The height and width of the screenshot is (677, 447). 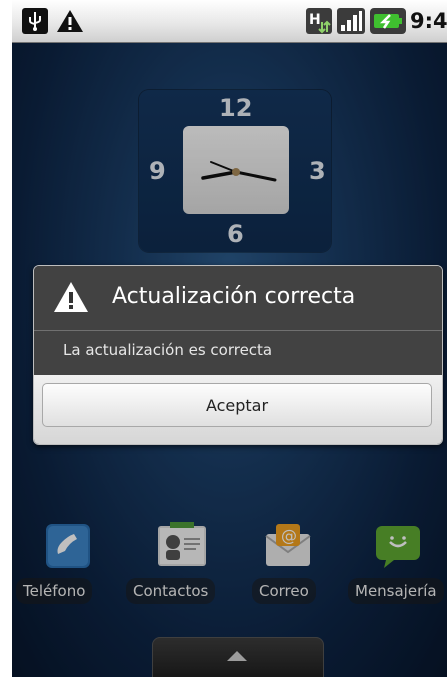 What do you see at coordinates (35, 23) in the screenshot?
I see `usb-icon` at bounding box center [35, 23].